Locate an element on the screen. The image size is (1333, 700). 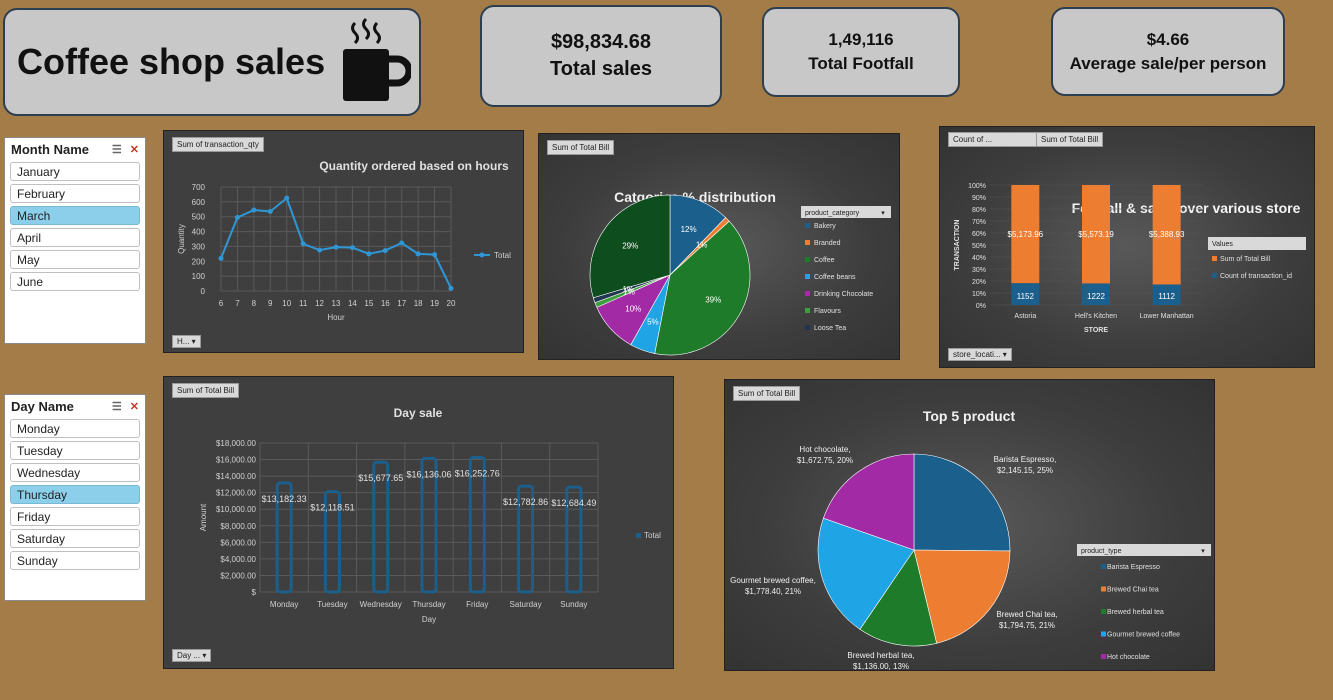
legend-label: Bakery is located at coordinates (825, 226).